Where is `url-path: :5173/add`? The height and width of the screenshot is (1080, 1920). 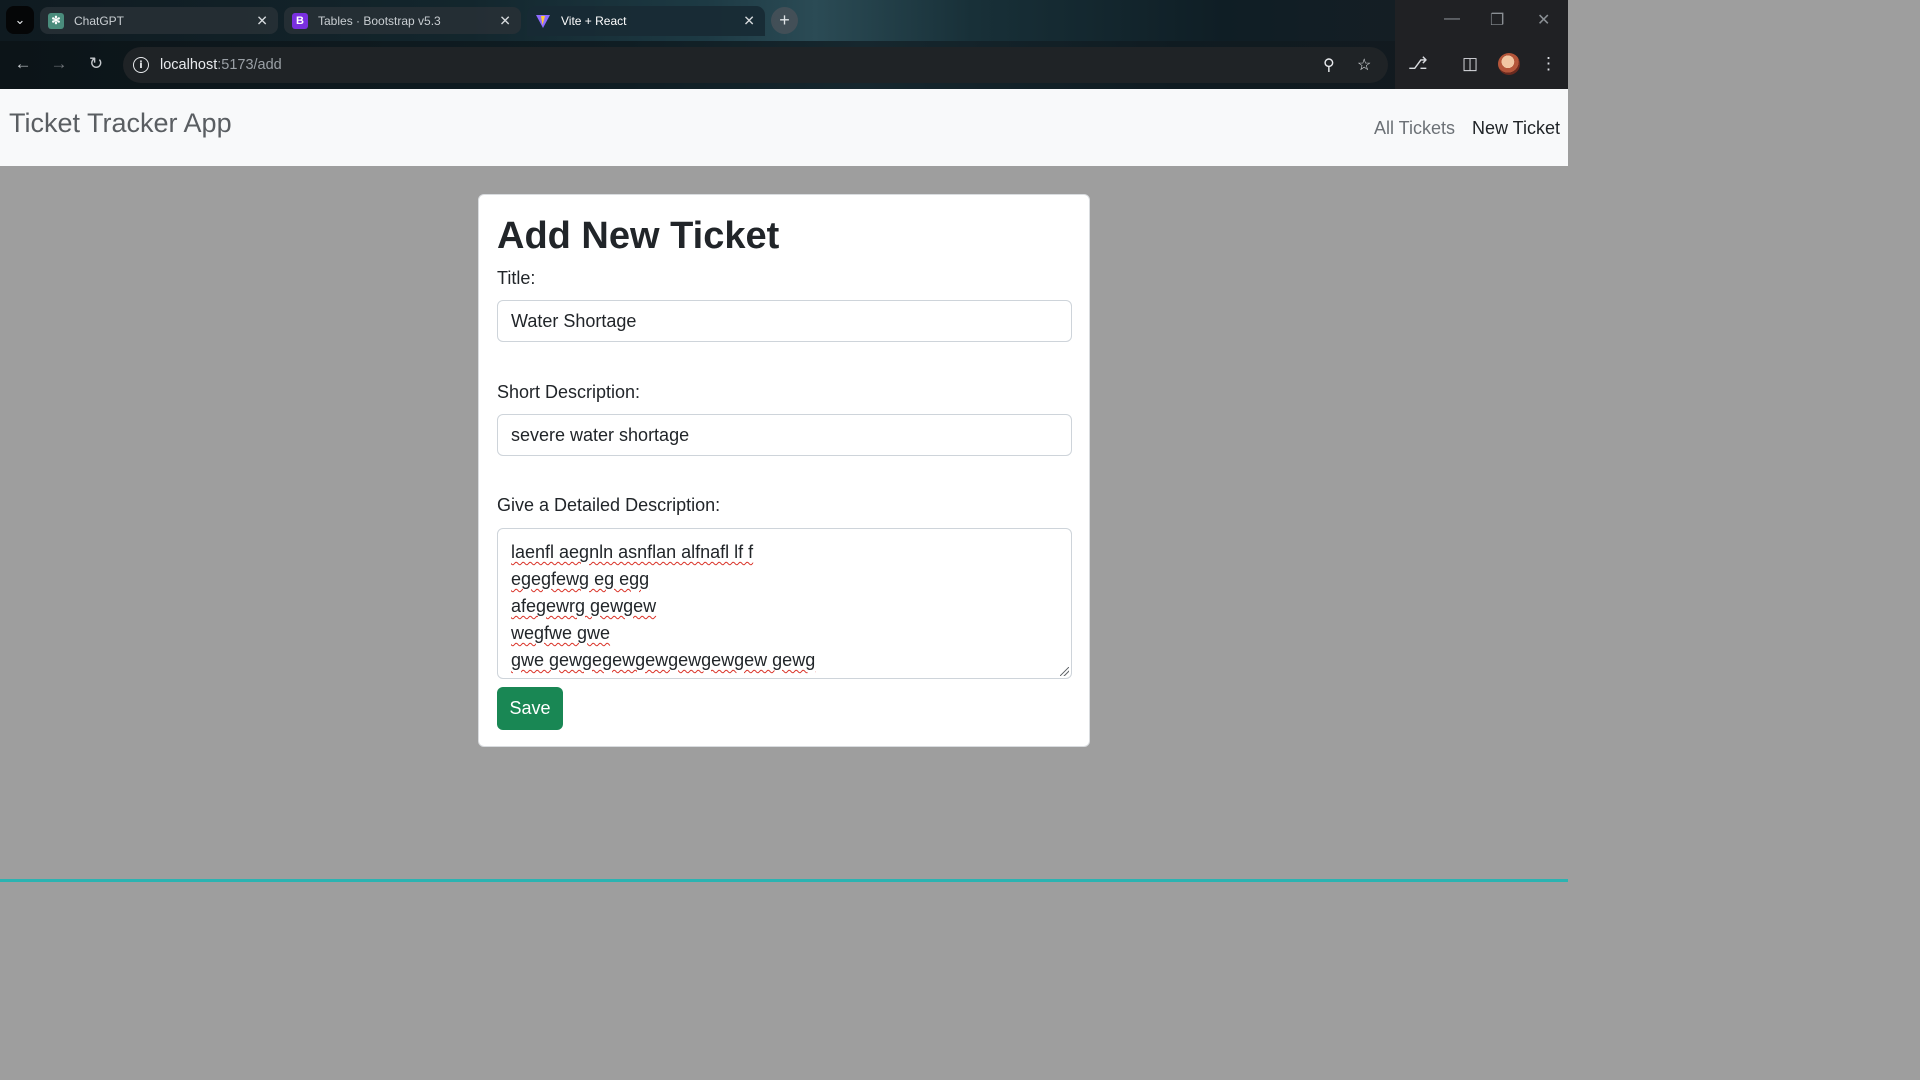
url-path: :5173/add is located at coordinates (249, 65).